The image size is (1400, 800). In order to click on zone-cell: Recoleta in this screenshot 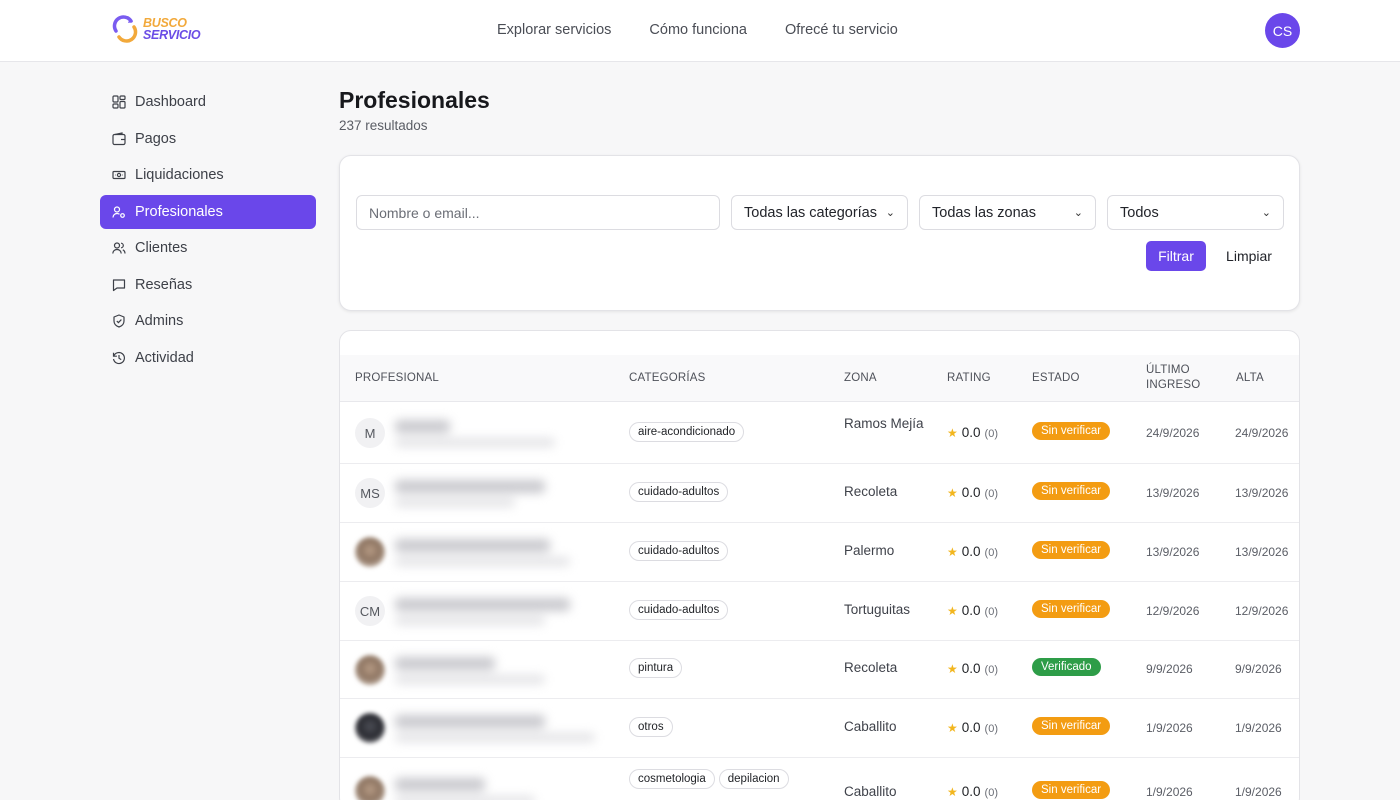, I will do `click(871, 667)`.